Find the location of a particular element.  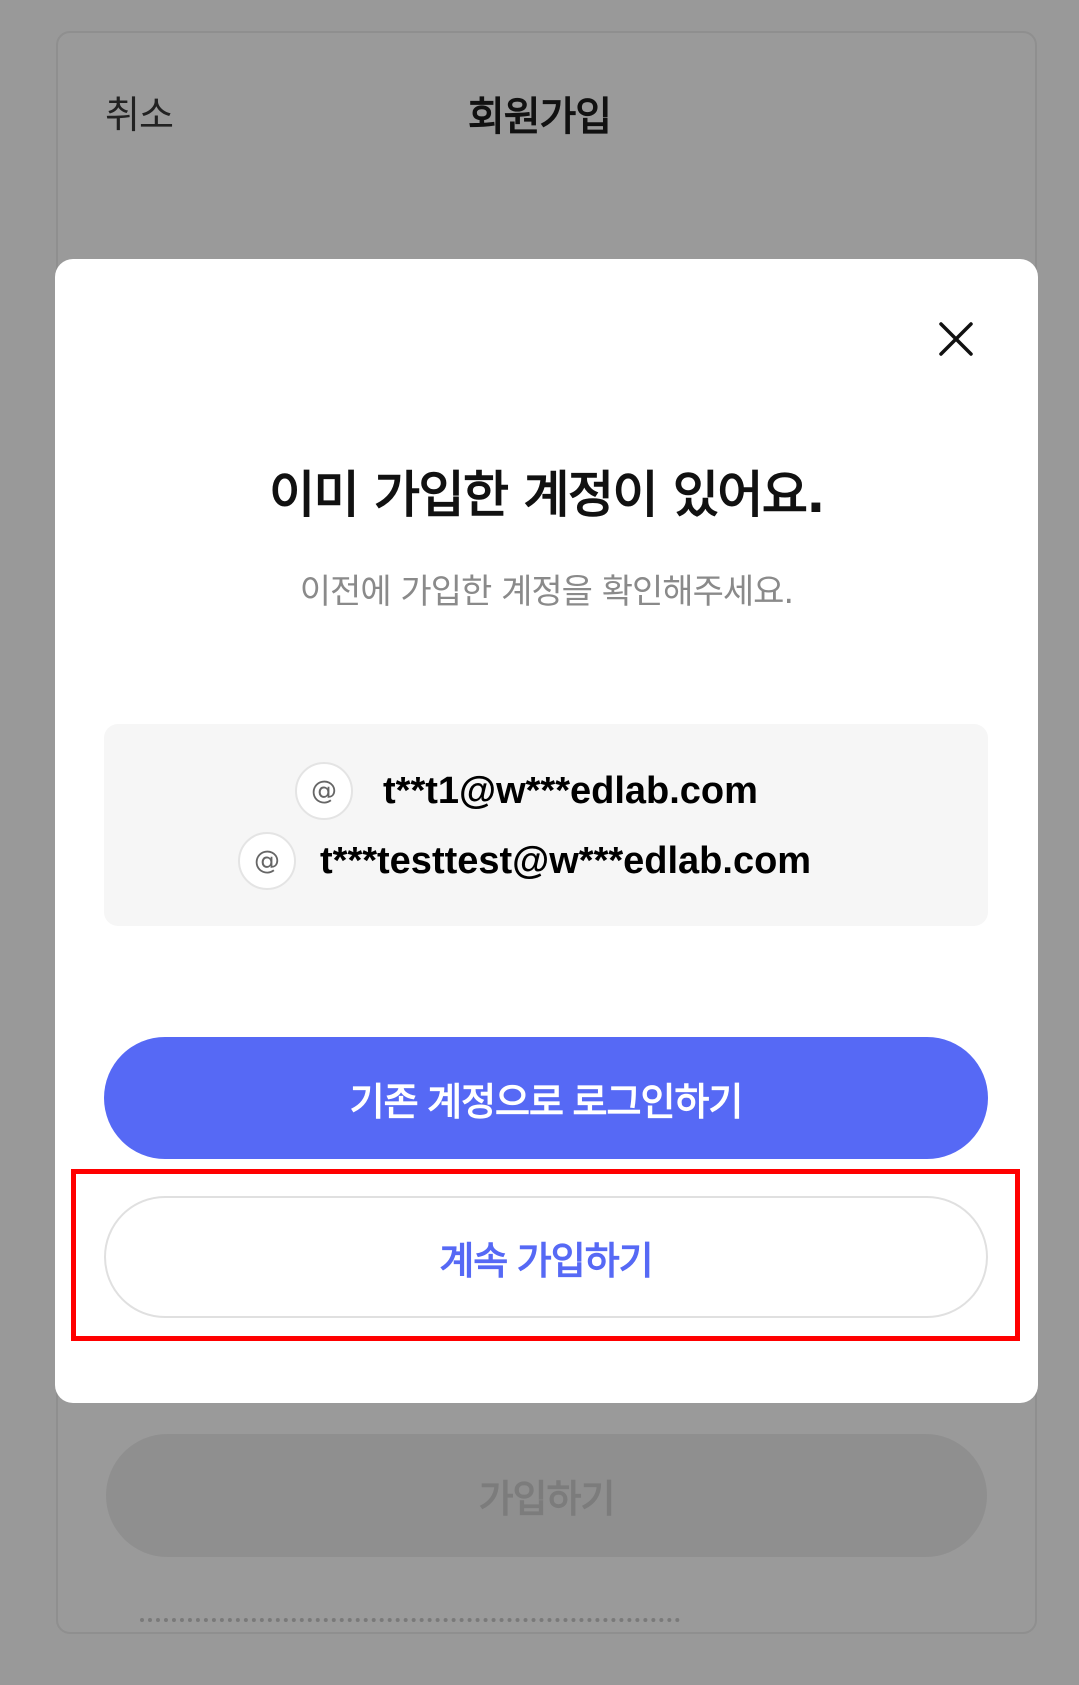

account-item: @ t**t1@w***edlab.com is located at coordinates (526, 791).